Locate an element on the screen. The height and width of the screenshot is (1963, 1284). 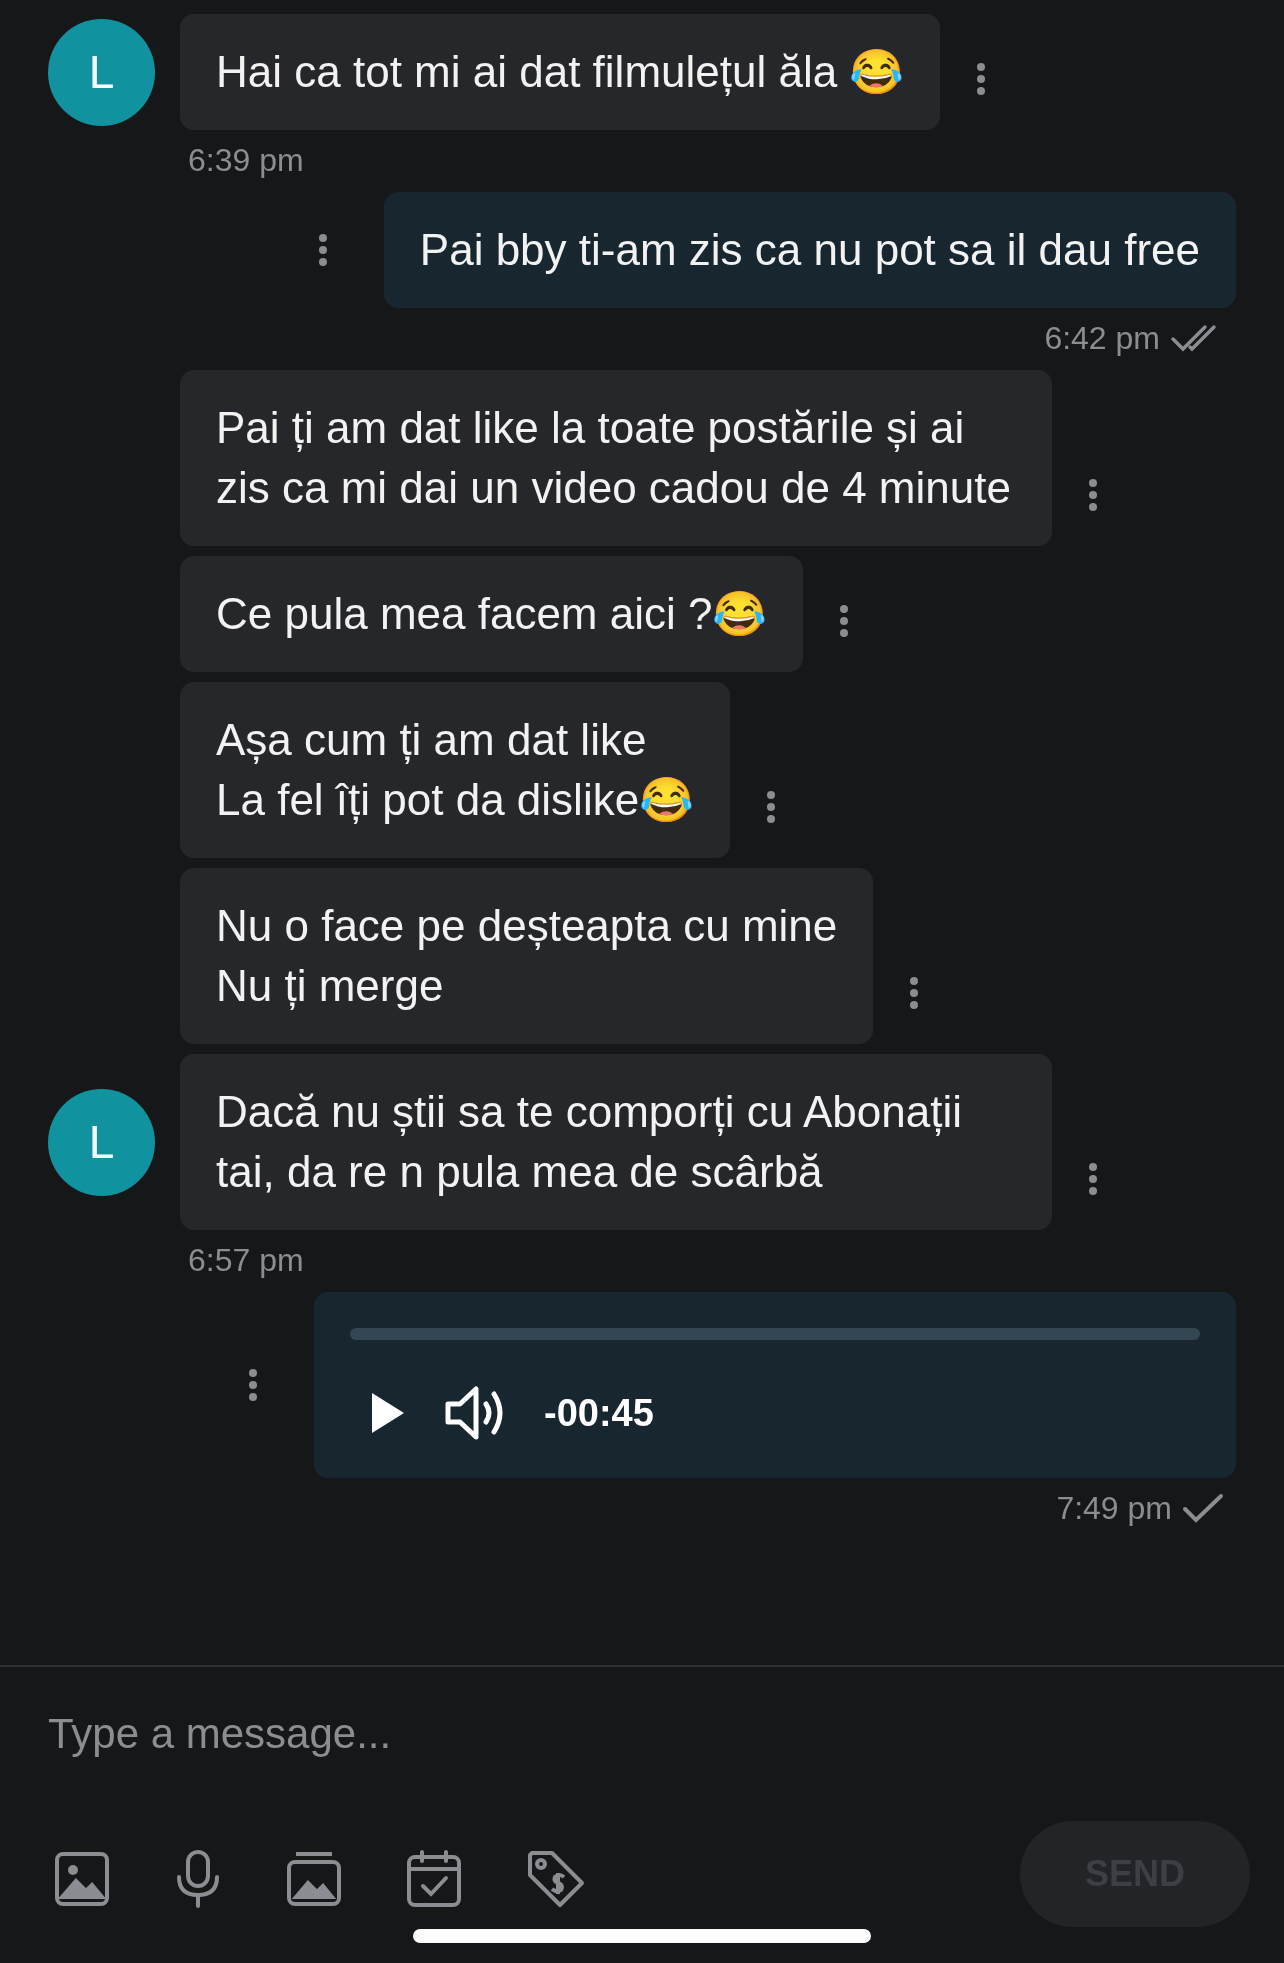
timestamp: 6:57 pm is located at coordinates (246, 1260).